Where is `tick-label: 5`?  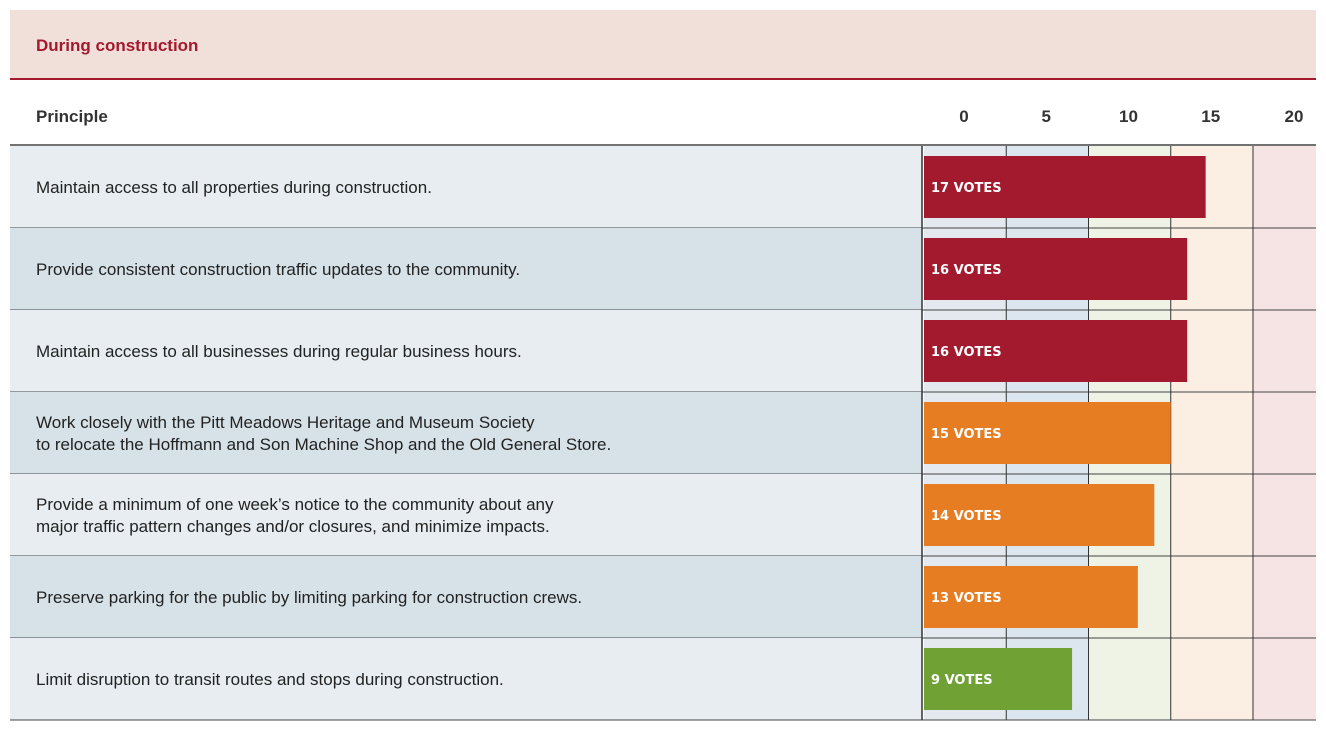
tick-label: 5 is located at coordinates (1046, 116).